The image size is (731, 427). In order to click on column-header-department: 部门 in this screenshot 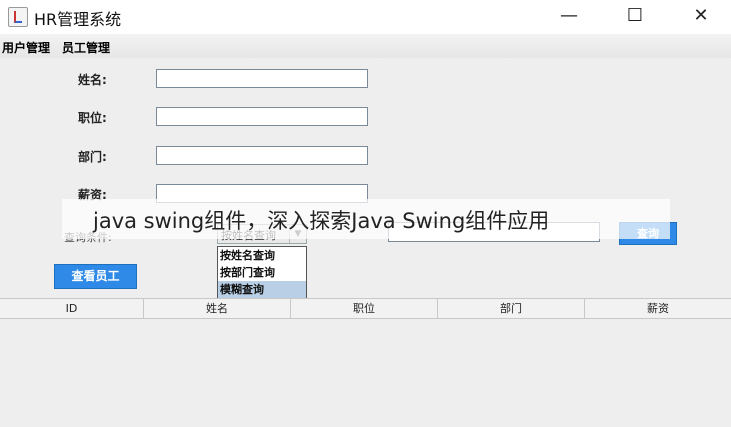, I will do `click(511, 308)`.